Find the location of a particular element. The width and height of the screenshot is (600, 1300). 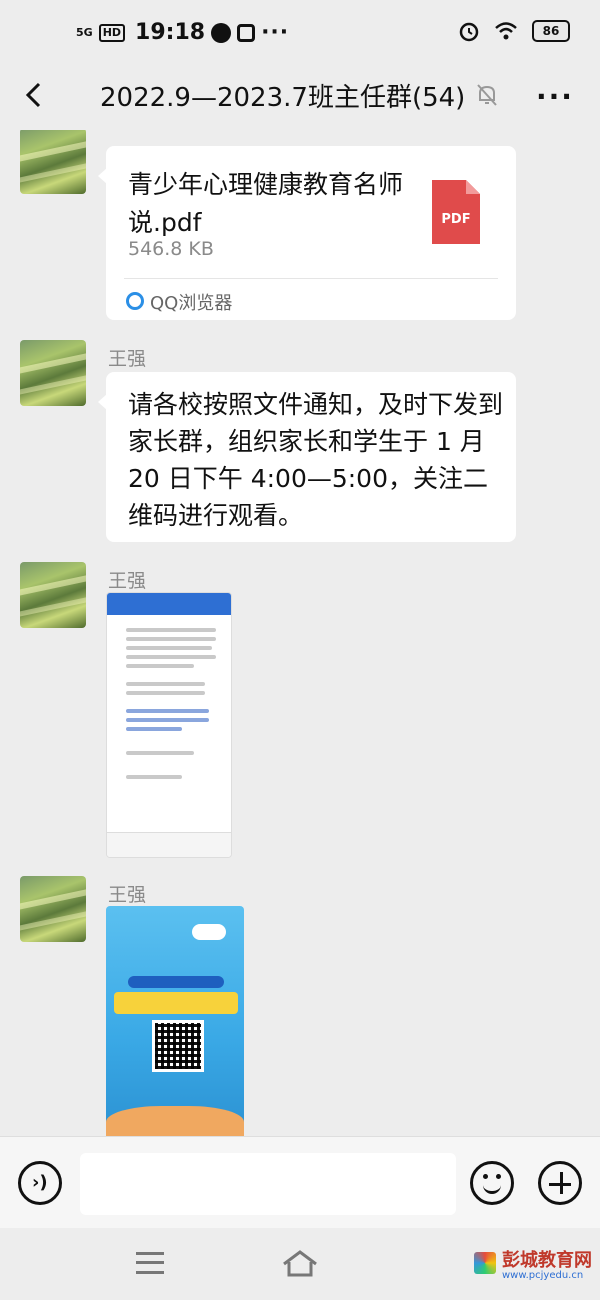

page-title: 2022.9—2023.7班主任群(54) is located at coordinates (283, 98).